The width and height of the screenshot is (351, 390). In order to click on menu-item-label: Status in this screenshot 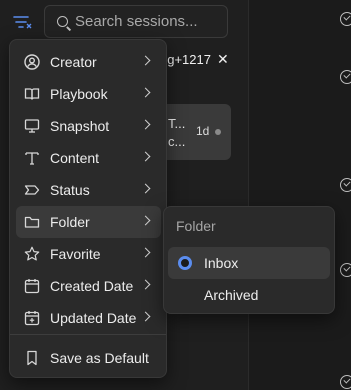, I will do `click(70, 190)`.